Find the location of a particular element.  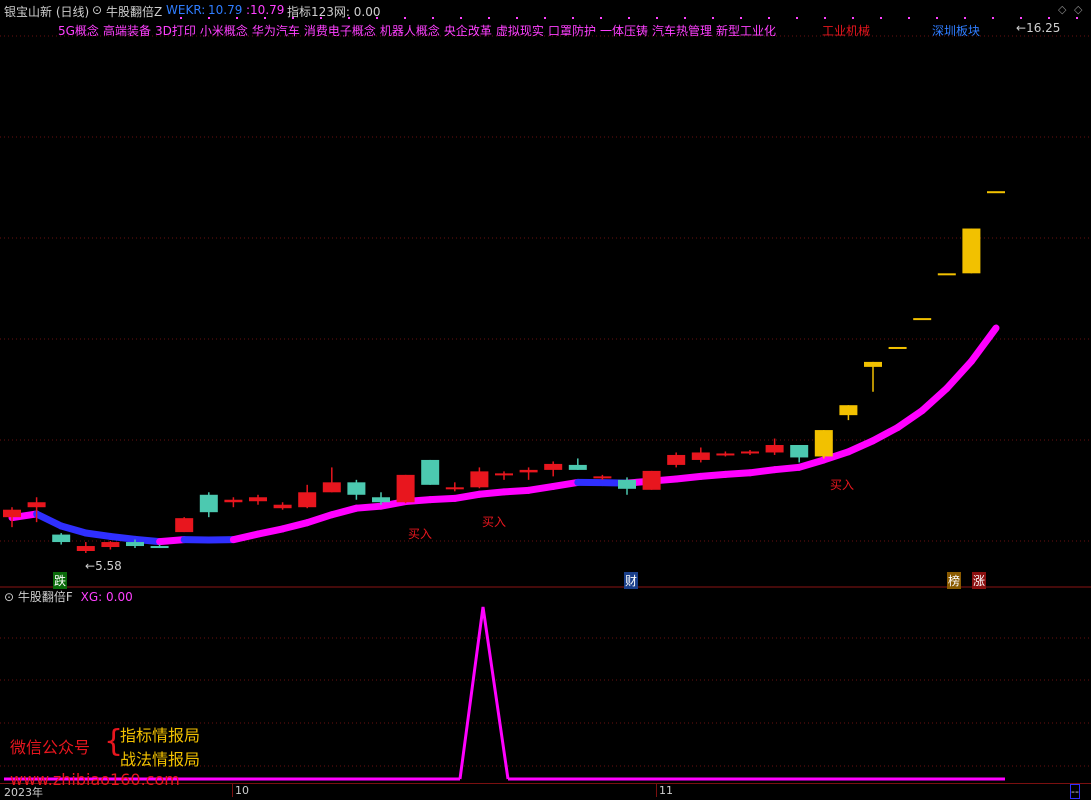

wechat-label: 微信公众号 is located at coordinates (50, 746).